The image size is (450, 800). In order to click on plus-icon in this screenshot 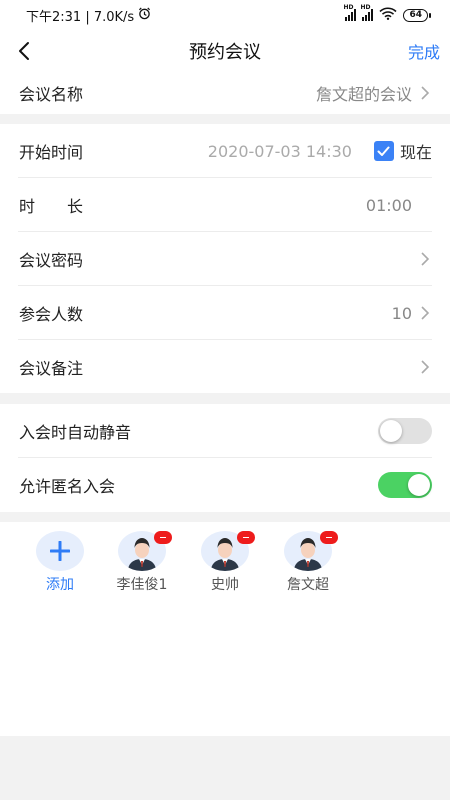, I will do `click(60, 551)`.